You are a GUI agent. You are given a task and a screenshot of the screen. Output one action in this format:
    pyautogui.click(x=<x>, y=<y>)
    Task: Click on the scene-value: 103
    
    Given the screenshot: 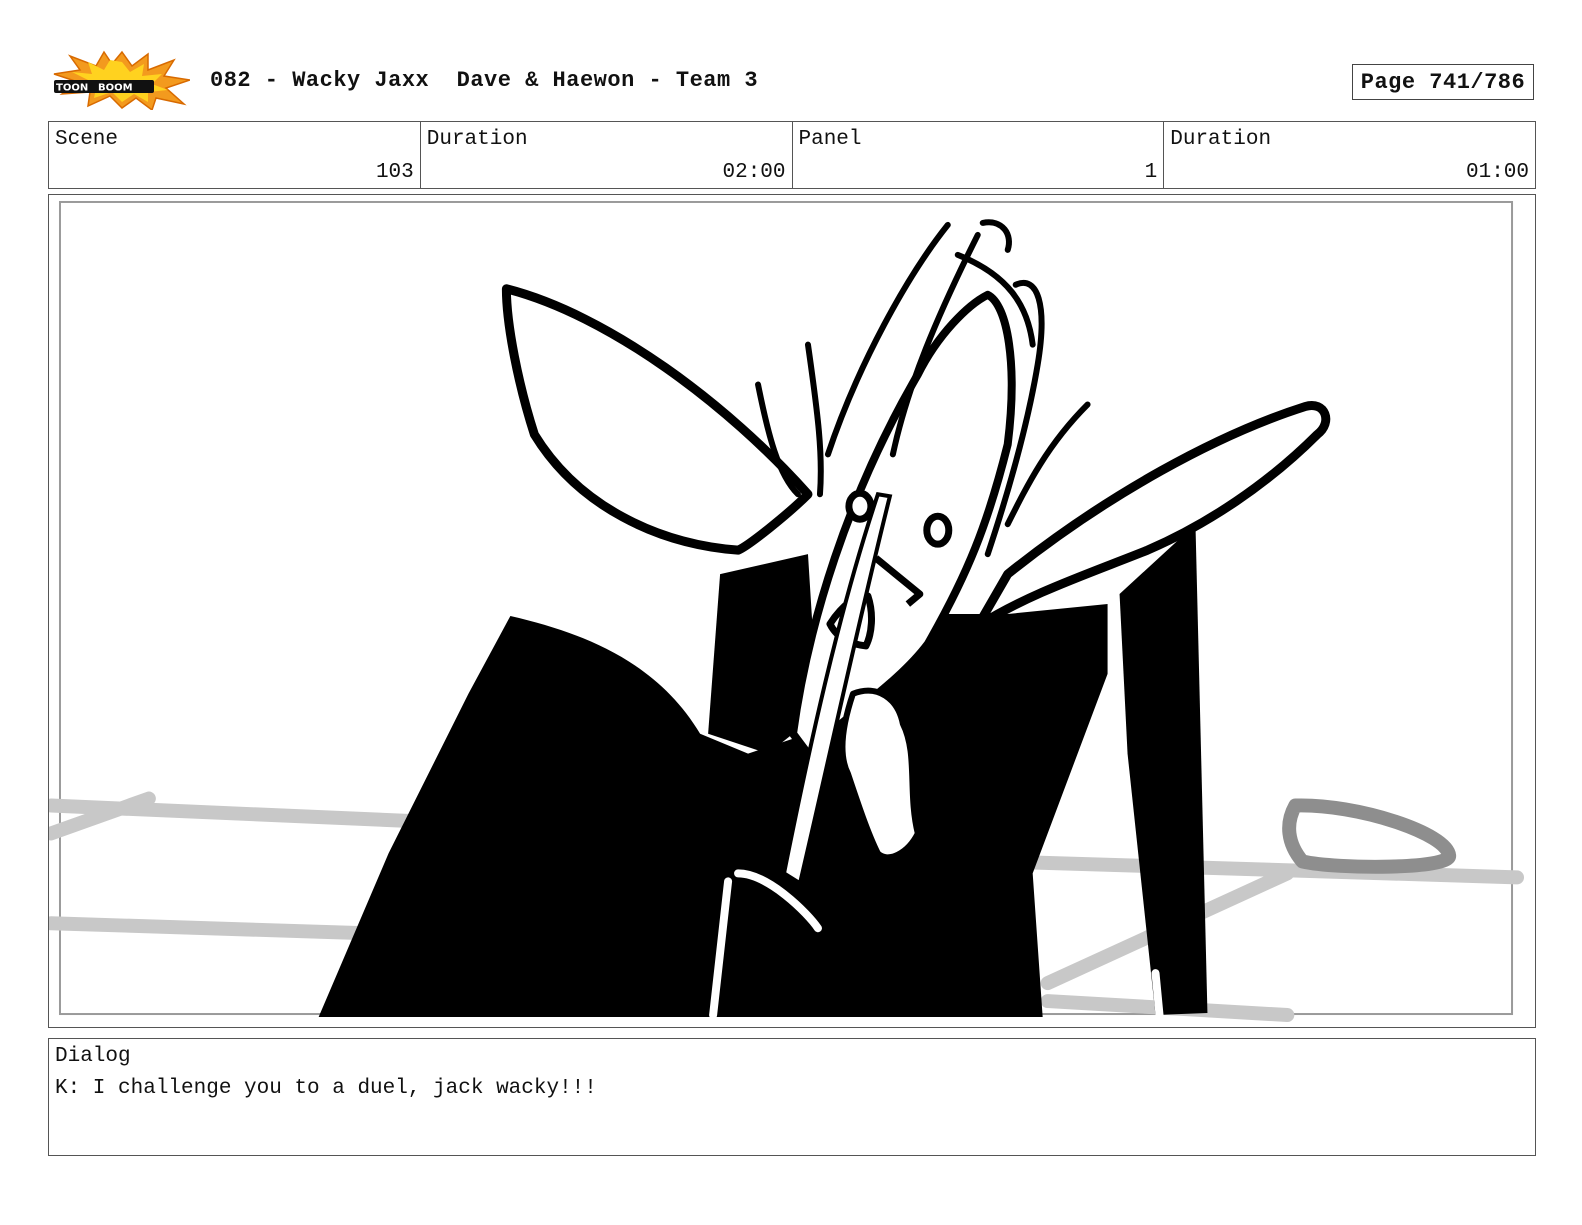 What is the action you would take?
    pyautogui.click(x=394, y=172)
    